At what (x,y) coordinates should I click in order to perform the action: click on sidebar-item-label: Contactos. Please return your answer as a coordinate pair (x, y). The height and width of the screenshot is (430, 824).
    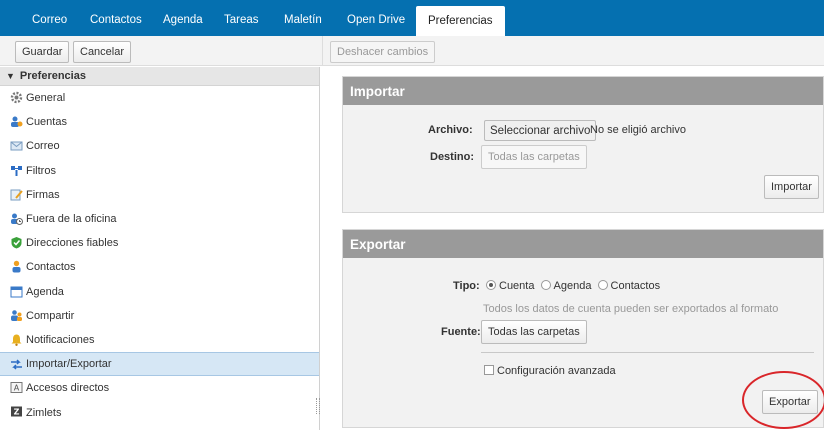
    Looking at the image, I should click on (51, 267).